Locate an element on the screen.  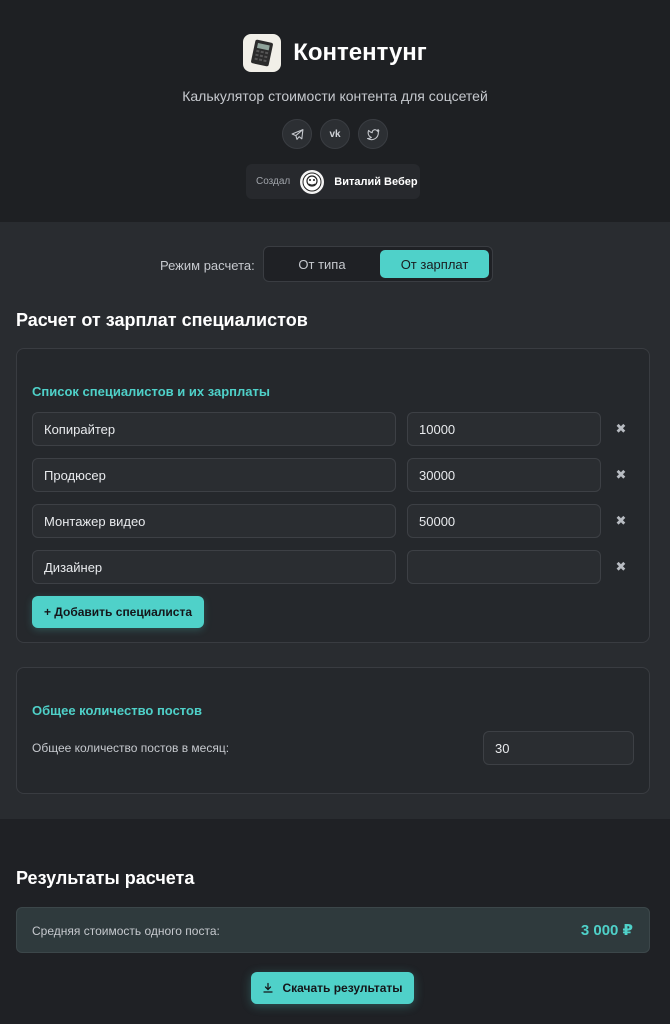
author-badge: Создал Виталий Вебер is located at coordinates (333, 181).